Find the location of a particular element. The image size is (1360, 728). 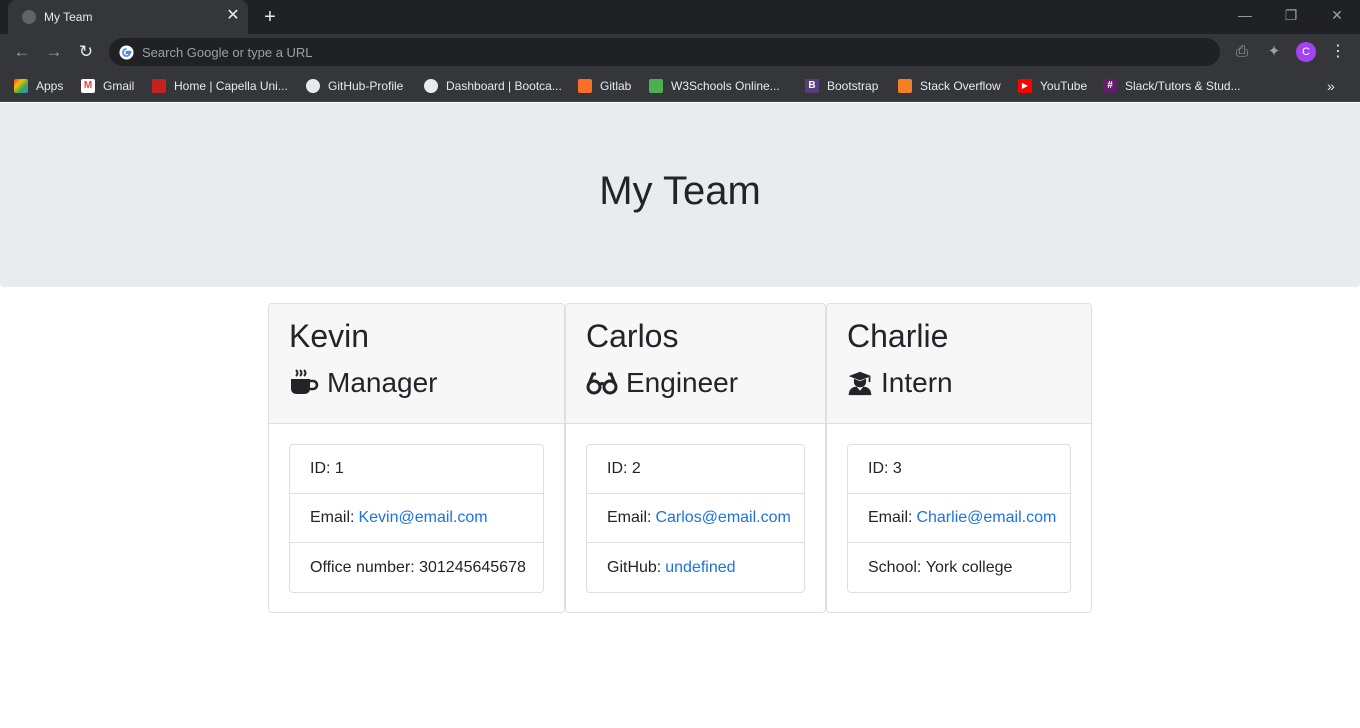

tab-title: My Team is located at coordinates (68, 17).